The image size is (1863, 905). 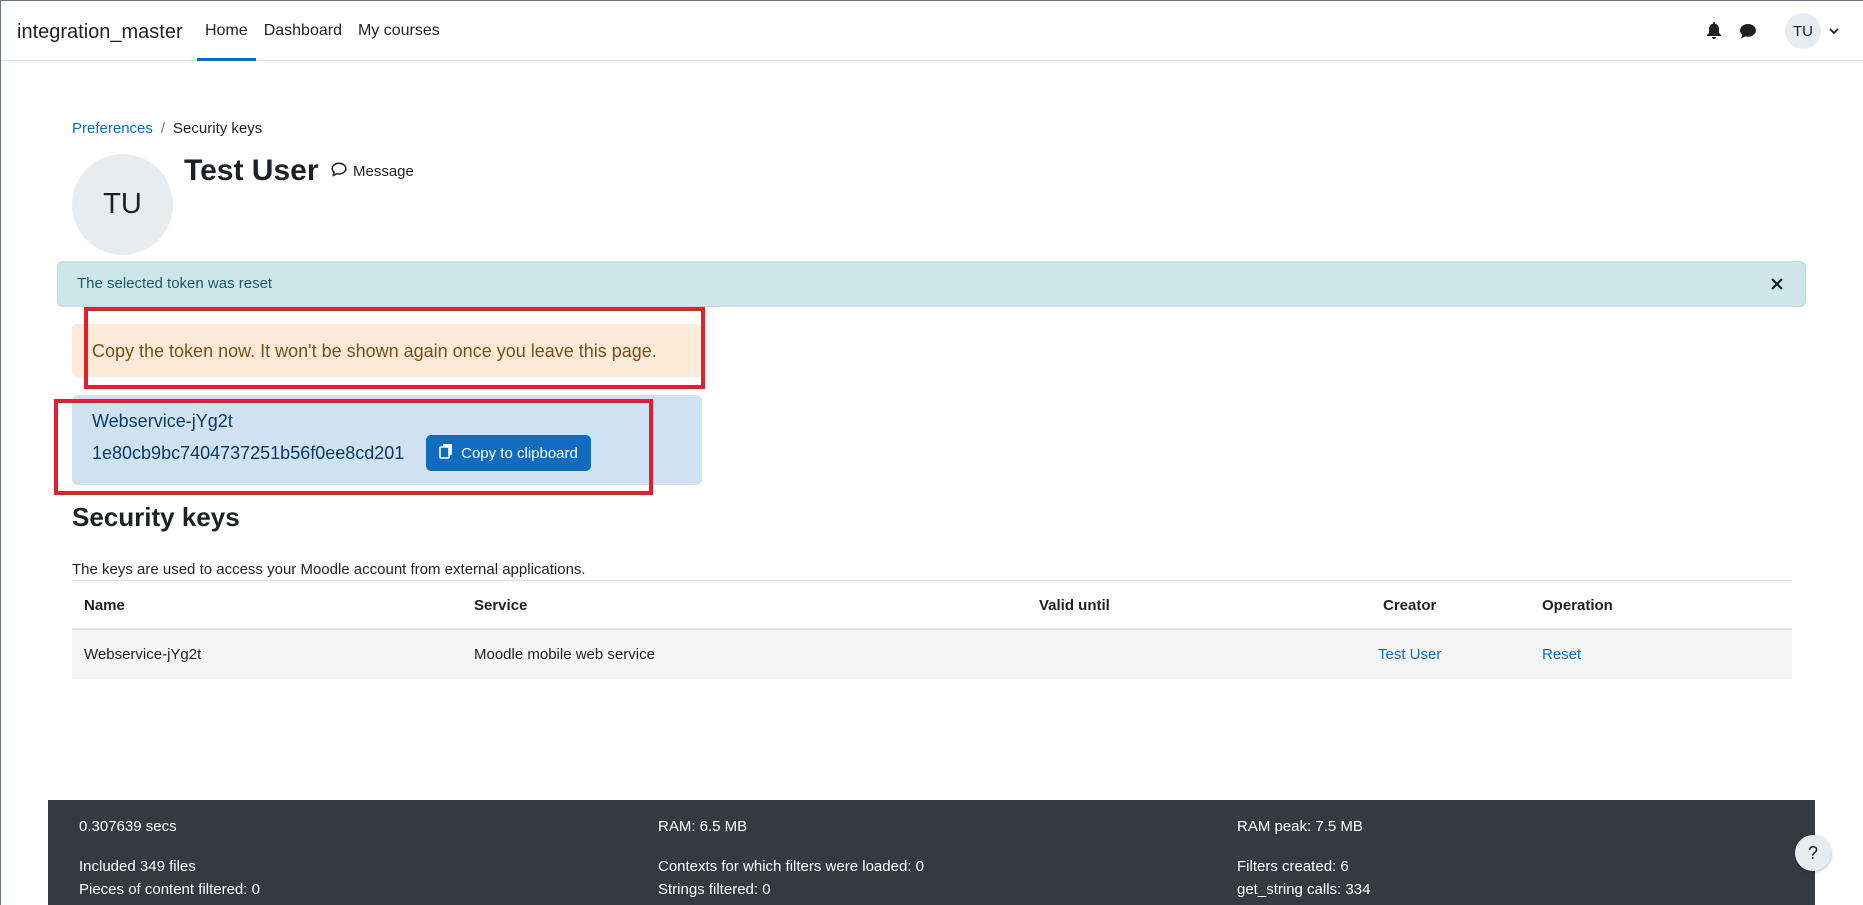 I want to click on column-header-name: Name, so click(x=104, y=605).